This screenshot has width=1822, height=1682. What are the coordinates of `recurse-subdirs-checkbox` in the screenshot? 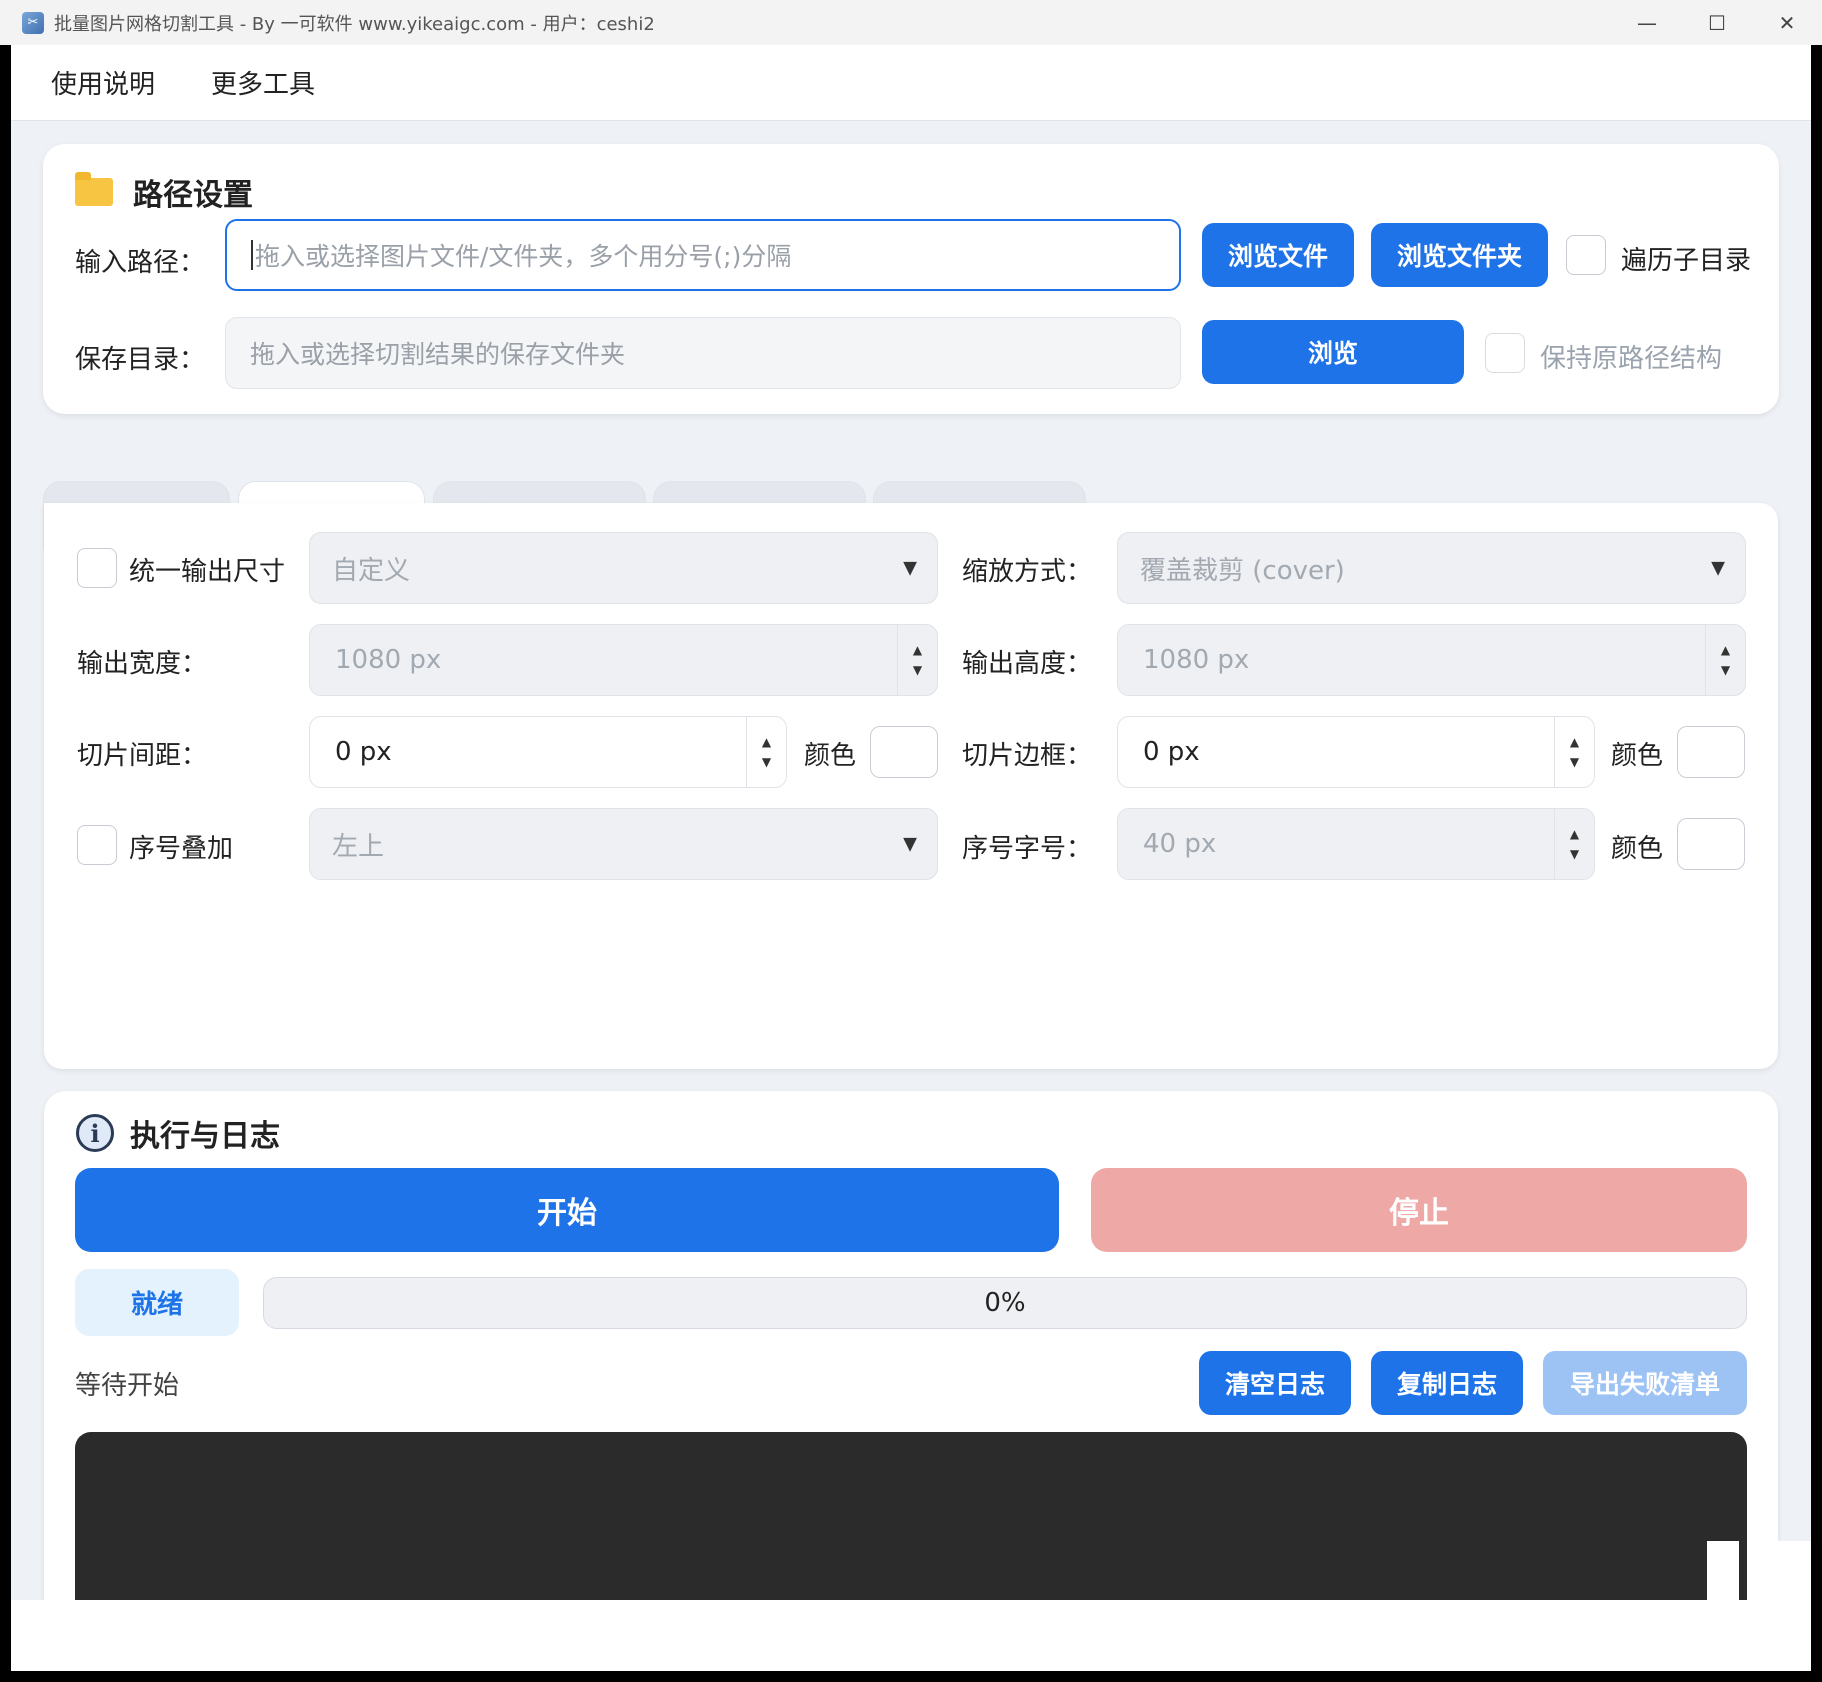 It's located at (1586, 255).